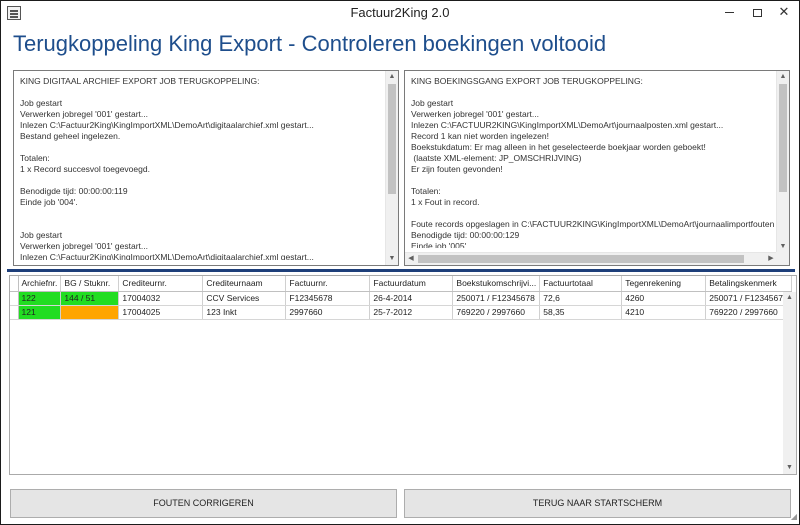 The image size is (800, 525). What do you see at coordinates (411, 259) in the screenshot?
I see `scroll-left-icon: ◀` at bounding box center [411, 259].